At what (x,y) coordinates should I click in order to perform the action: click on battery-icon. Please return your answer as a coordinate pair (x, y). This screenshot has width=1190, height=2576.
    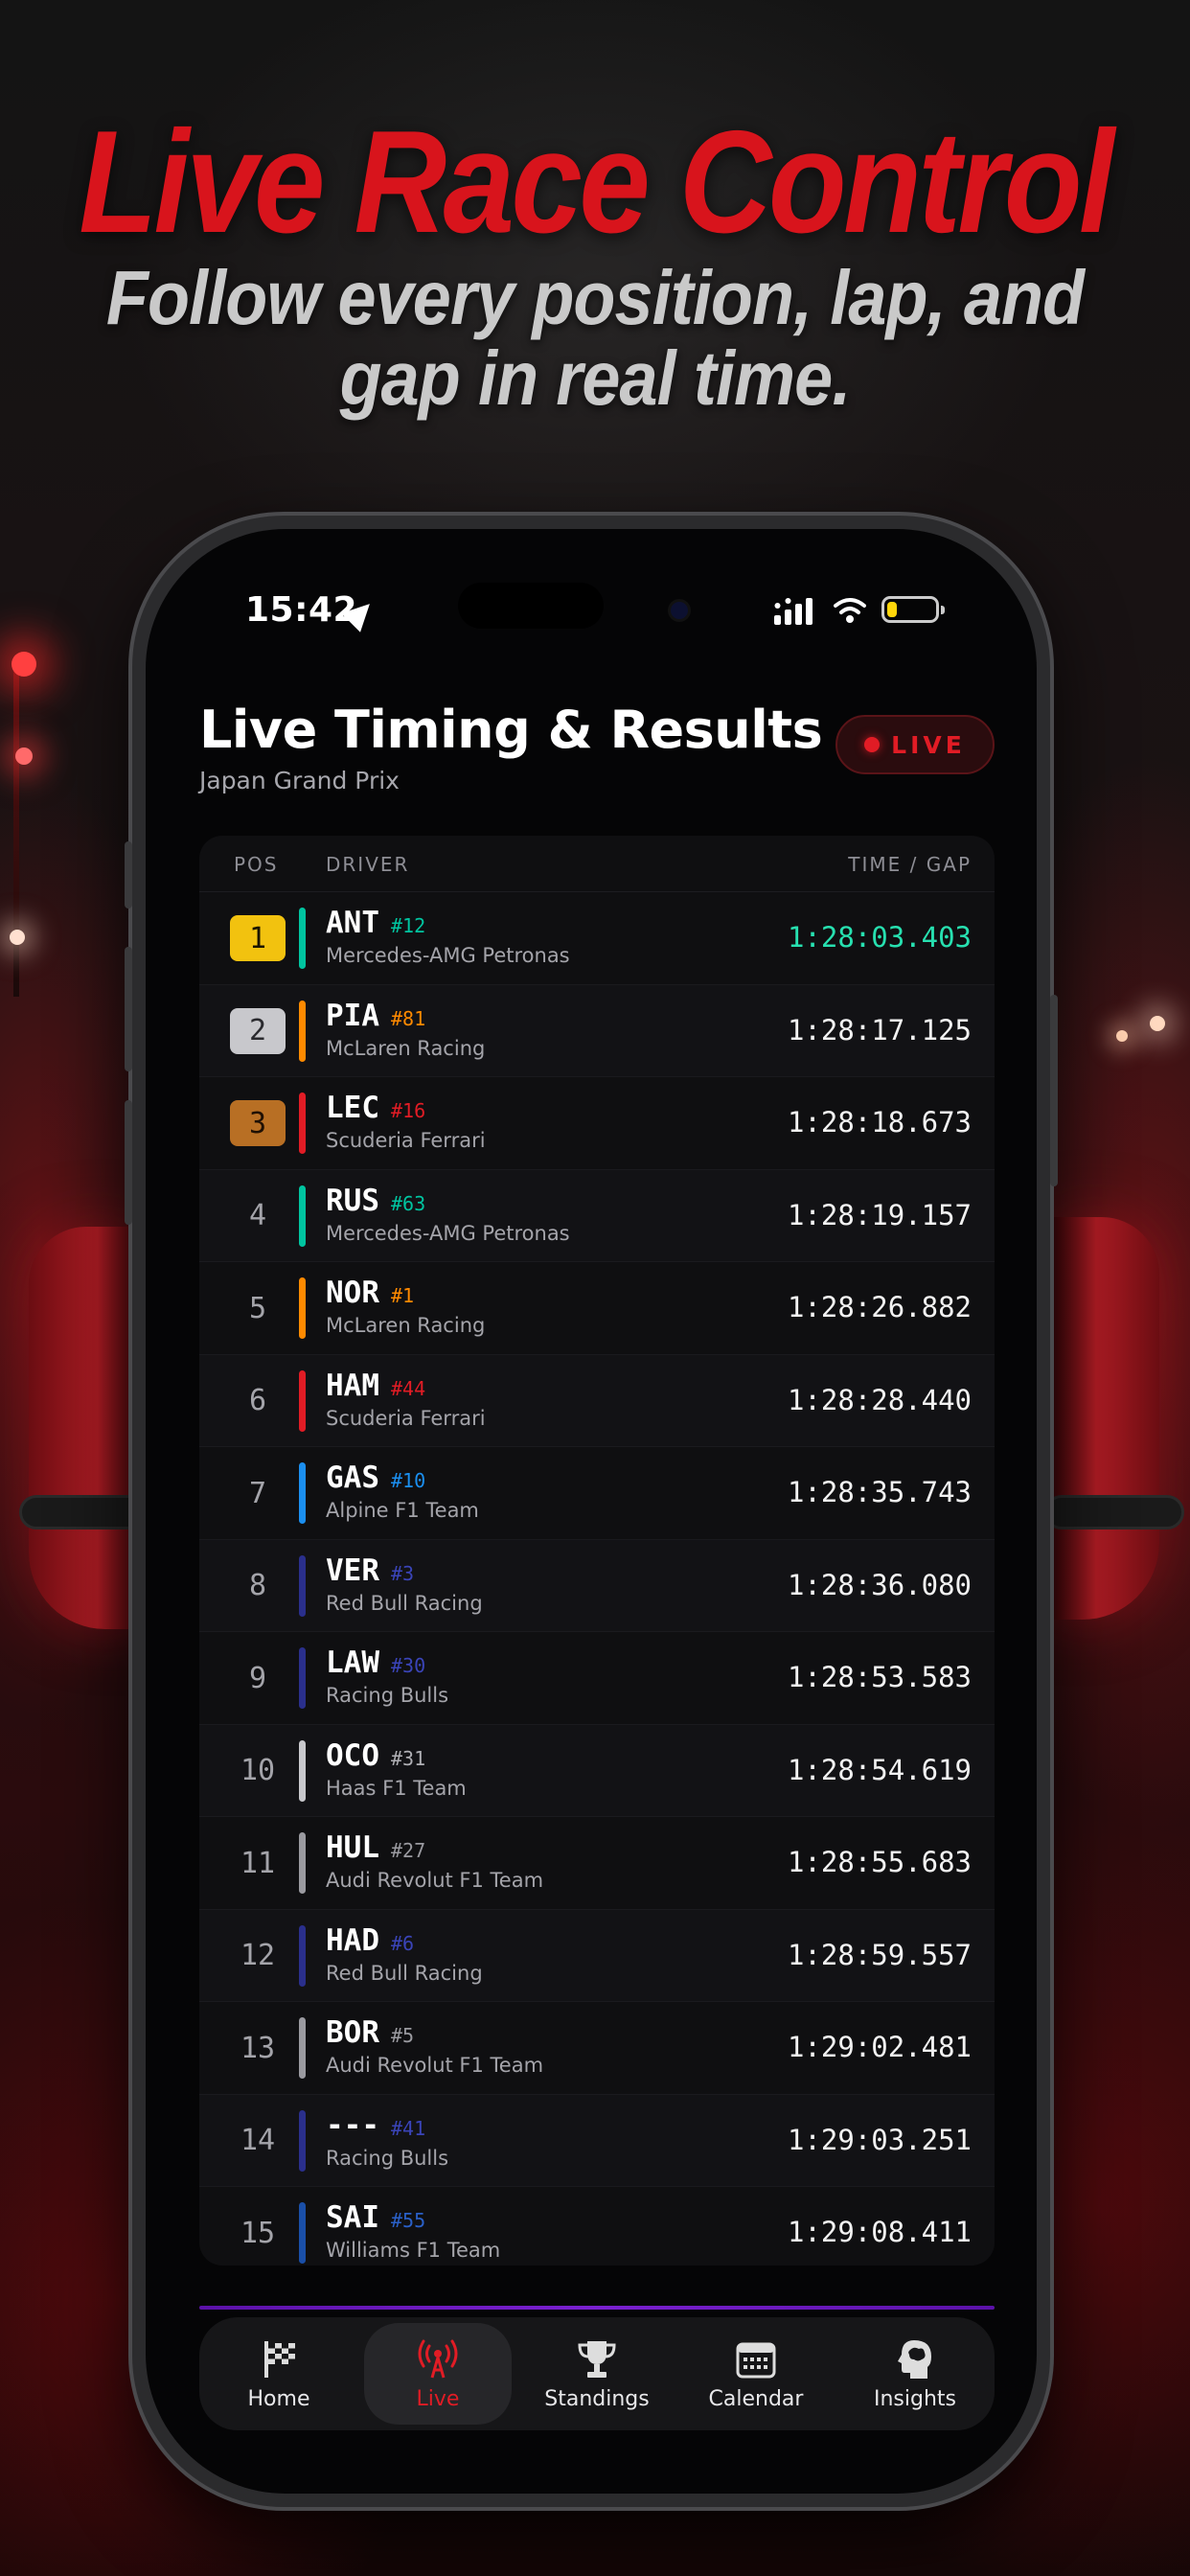
    Looking at the image, I should click on (913, 609).